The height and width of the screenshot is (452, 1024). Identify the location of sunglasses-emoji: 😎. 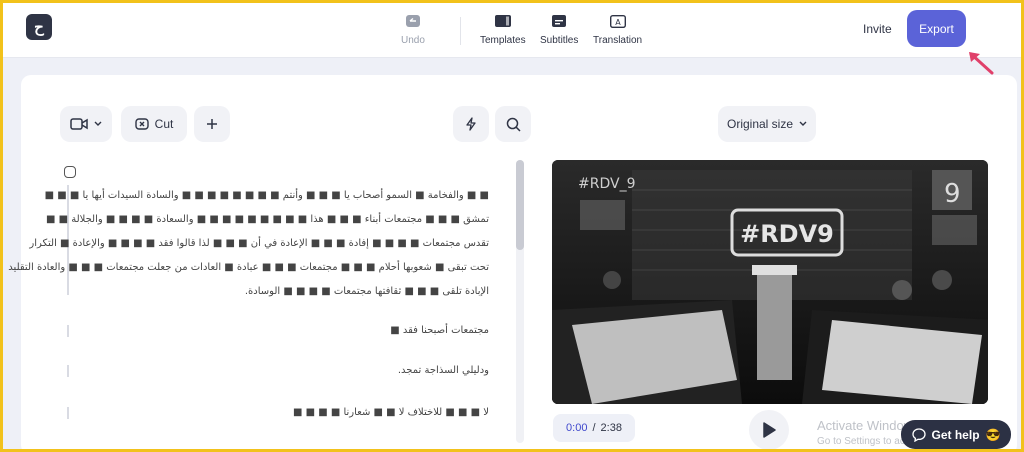
(993, 434).